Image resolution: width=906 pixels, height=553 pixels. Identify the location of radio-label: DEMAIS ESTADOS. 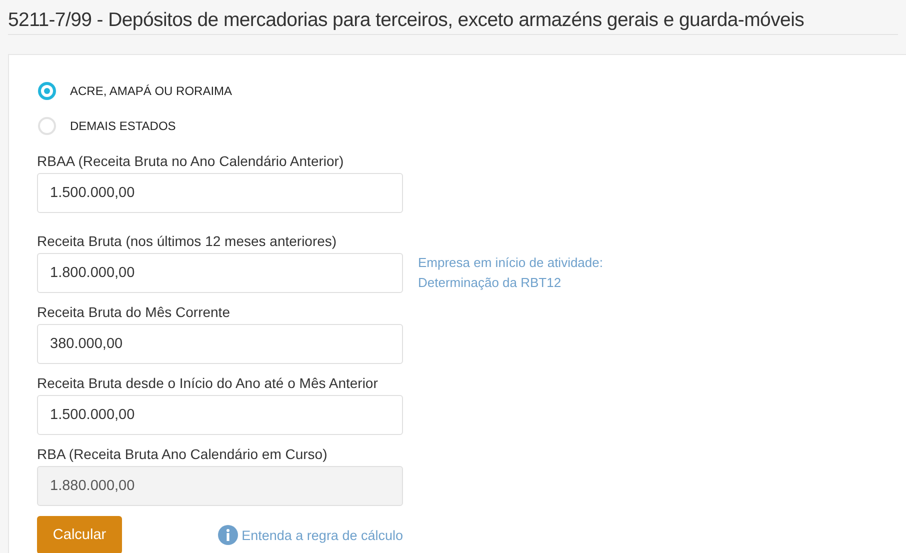
(123, 125).